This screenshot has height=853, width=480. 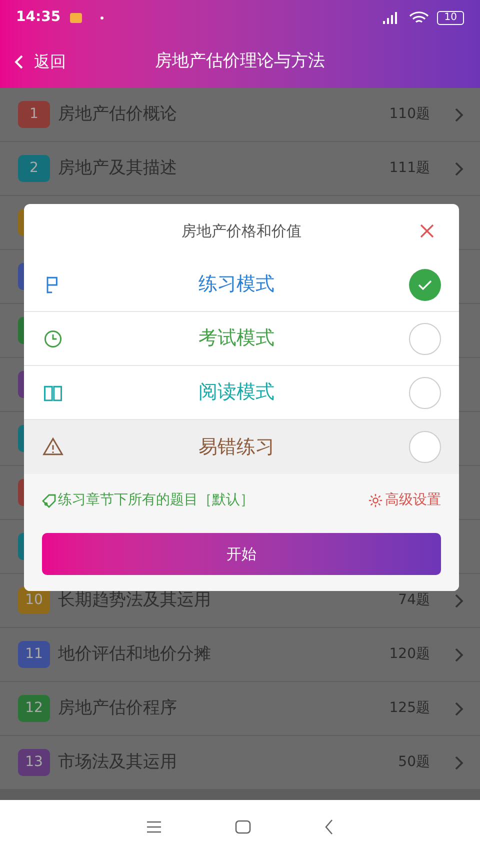 I want to click on chapter-row: 12 房地产估价程序 125题, so click(x=240, y=709).